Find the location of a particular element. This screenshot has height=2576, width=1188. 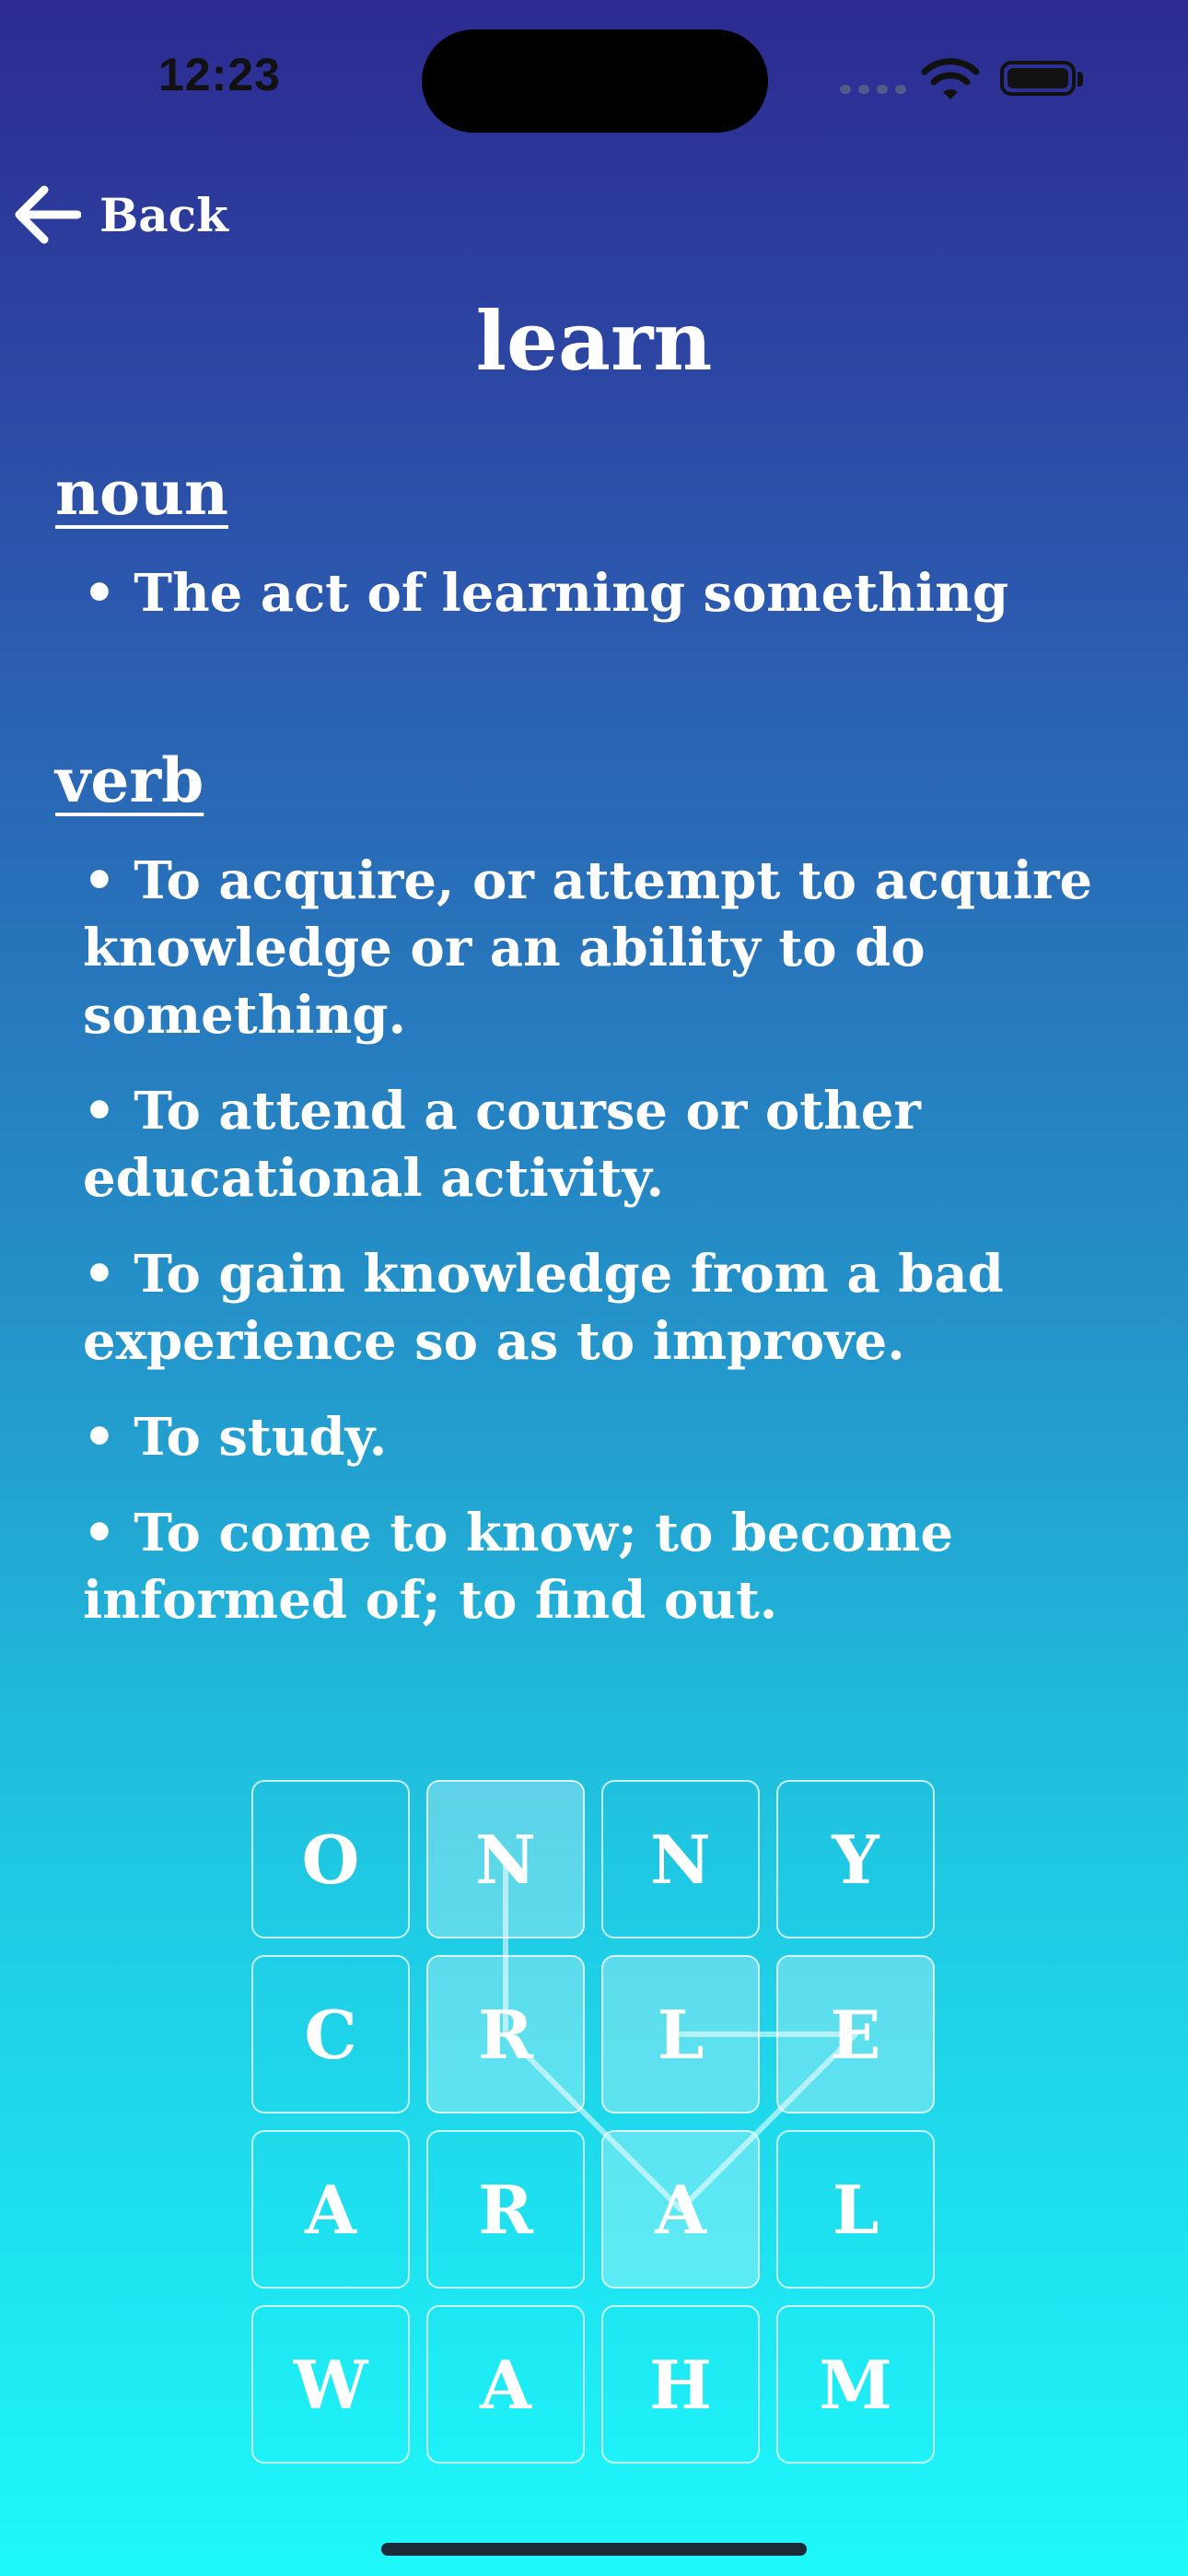

letter-tile: Y is located at coordinates (855, 1859).